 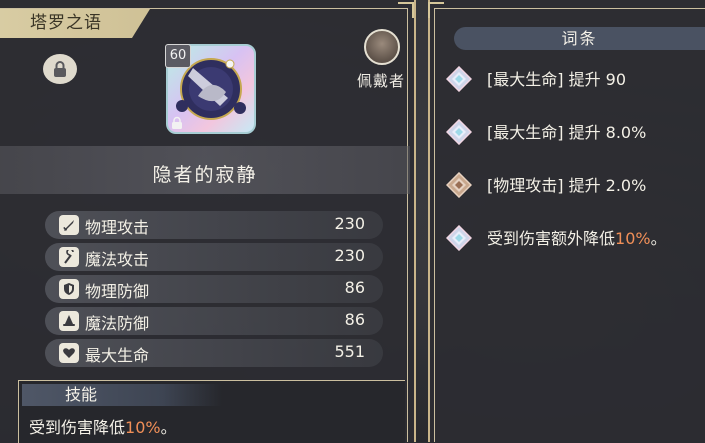 What do you see at coordinates (567, 132) in the screenshot?
I see `affix-text: [最大生命] 提升 8.0%` at bounding box center [567, 132].